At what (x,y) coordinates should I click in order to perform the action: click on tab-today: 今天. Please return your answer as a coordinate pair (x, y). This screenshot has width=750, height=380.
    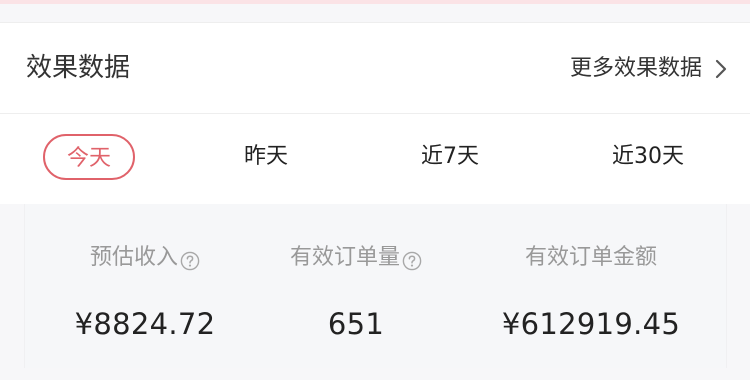
    Looking at the image, I should click on (89, 157).